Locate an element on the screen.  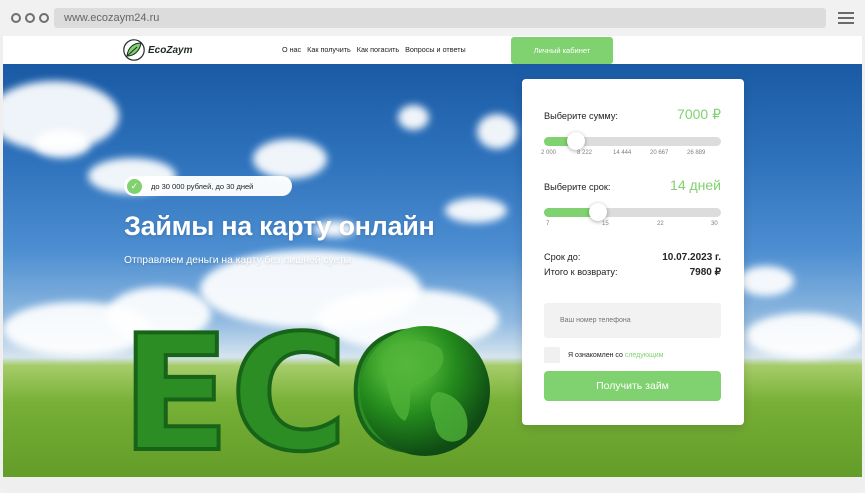
logo-text: EcoZaym is located at coordinates (170, 50).